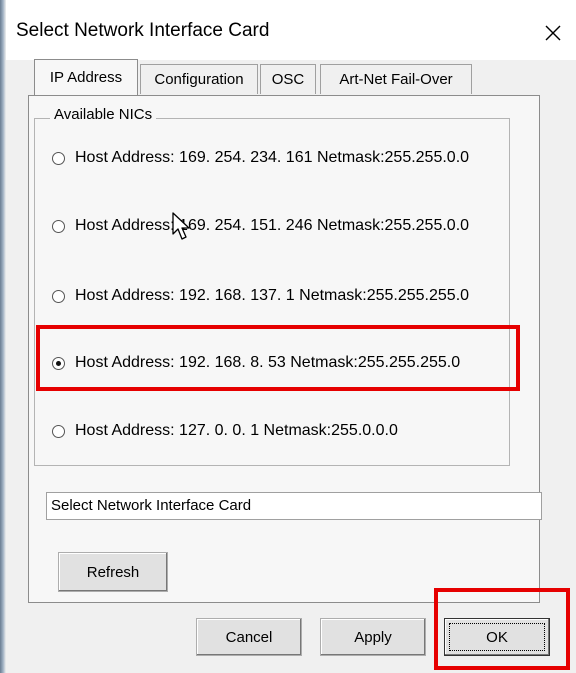  I want to click on tab-label: Configuration, so click(199, 79).